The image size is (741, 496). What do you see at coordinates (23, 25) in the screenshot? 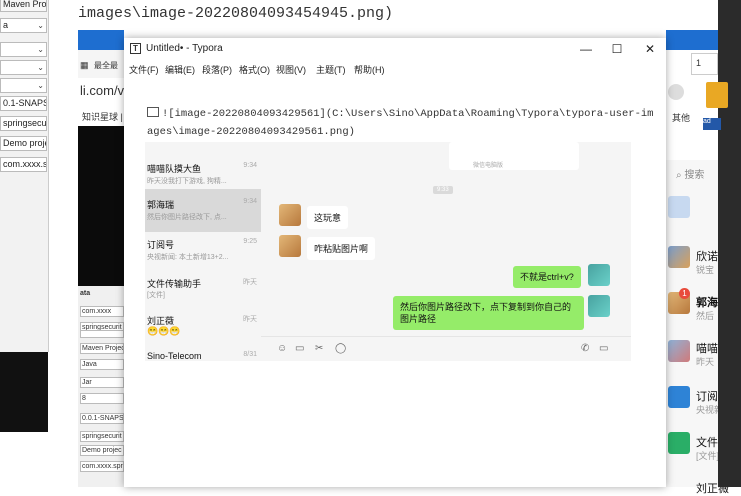
I see `left-row-1: a ⌄` at bounding box center [23, 25].